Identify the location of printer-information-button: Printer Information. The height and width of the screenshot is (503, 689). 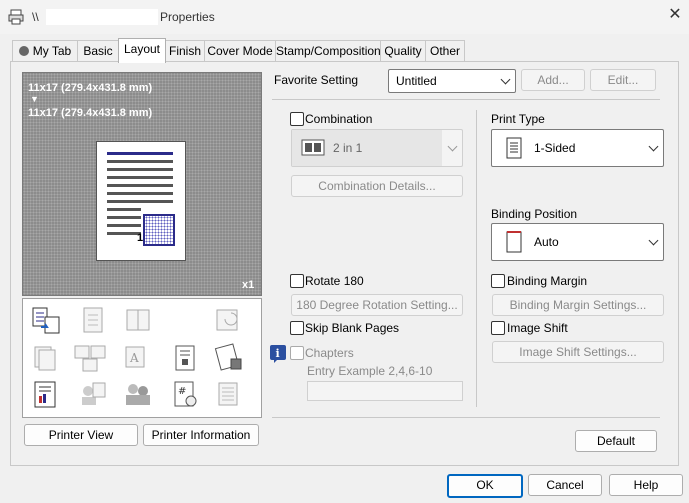
(201, 435).